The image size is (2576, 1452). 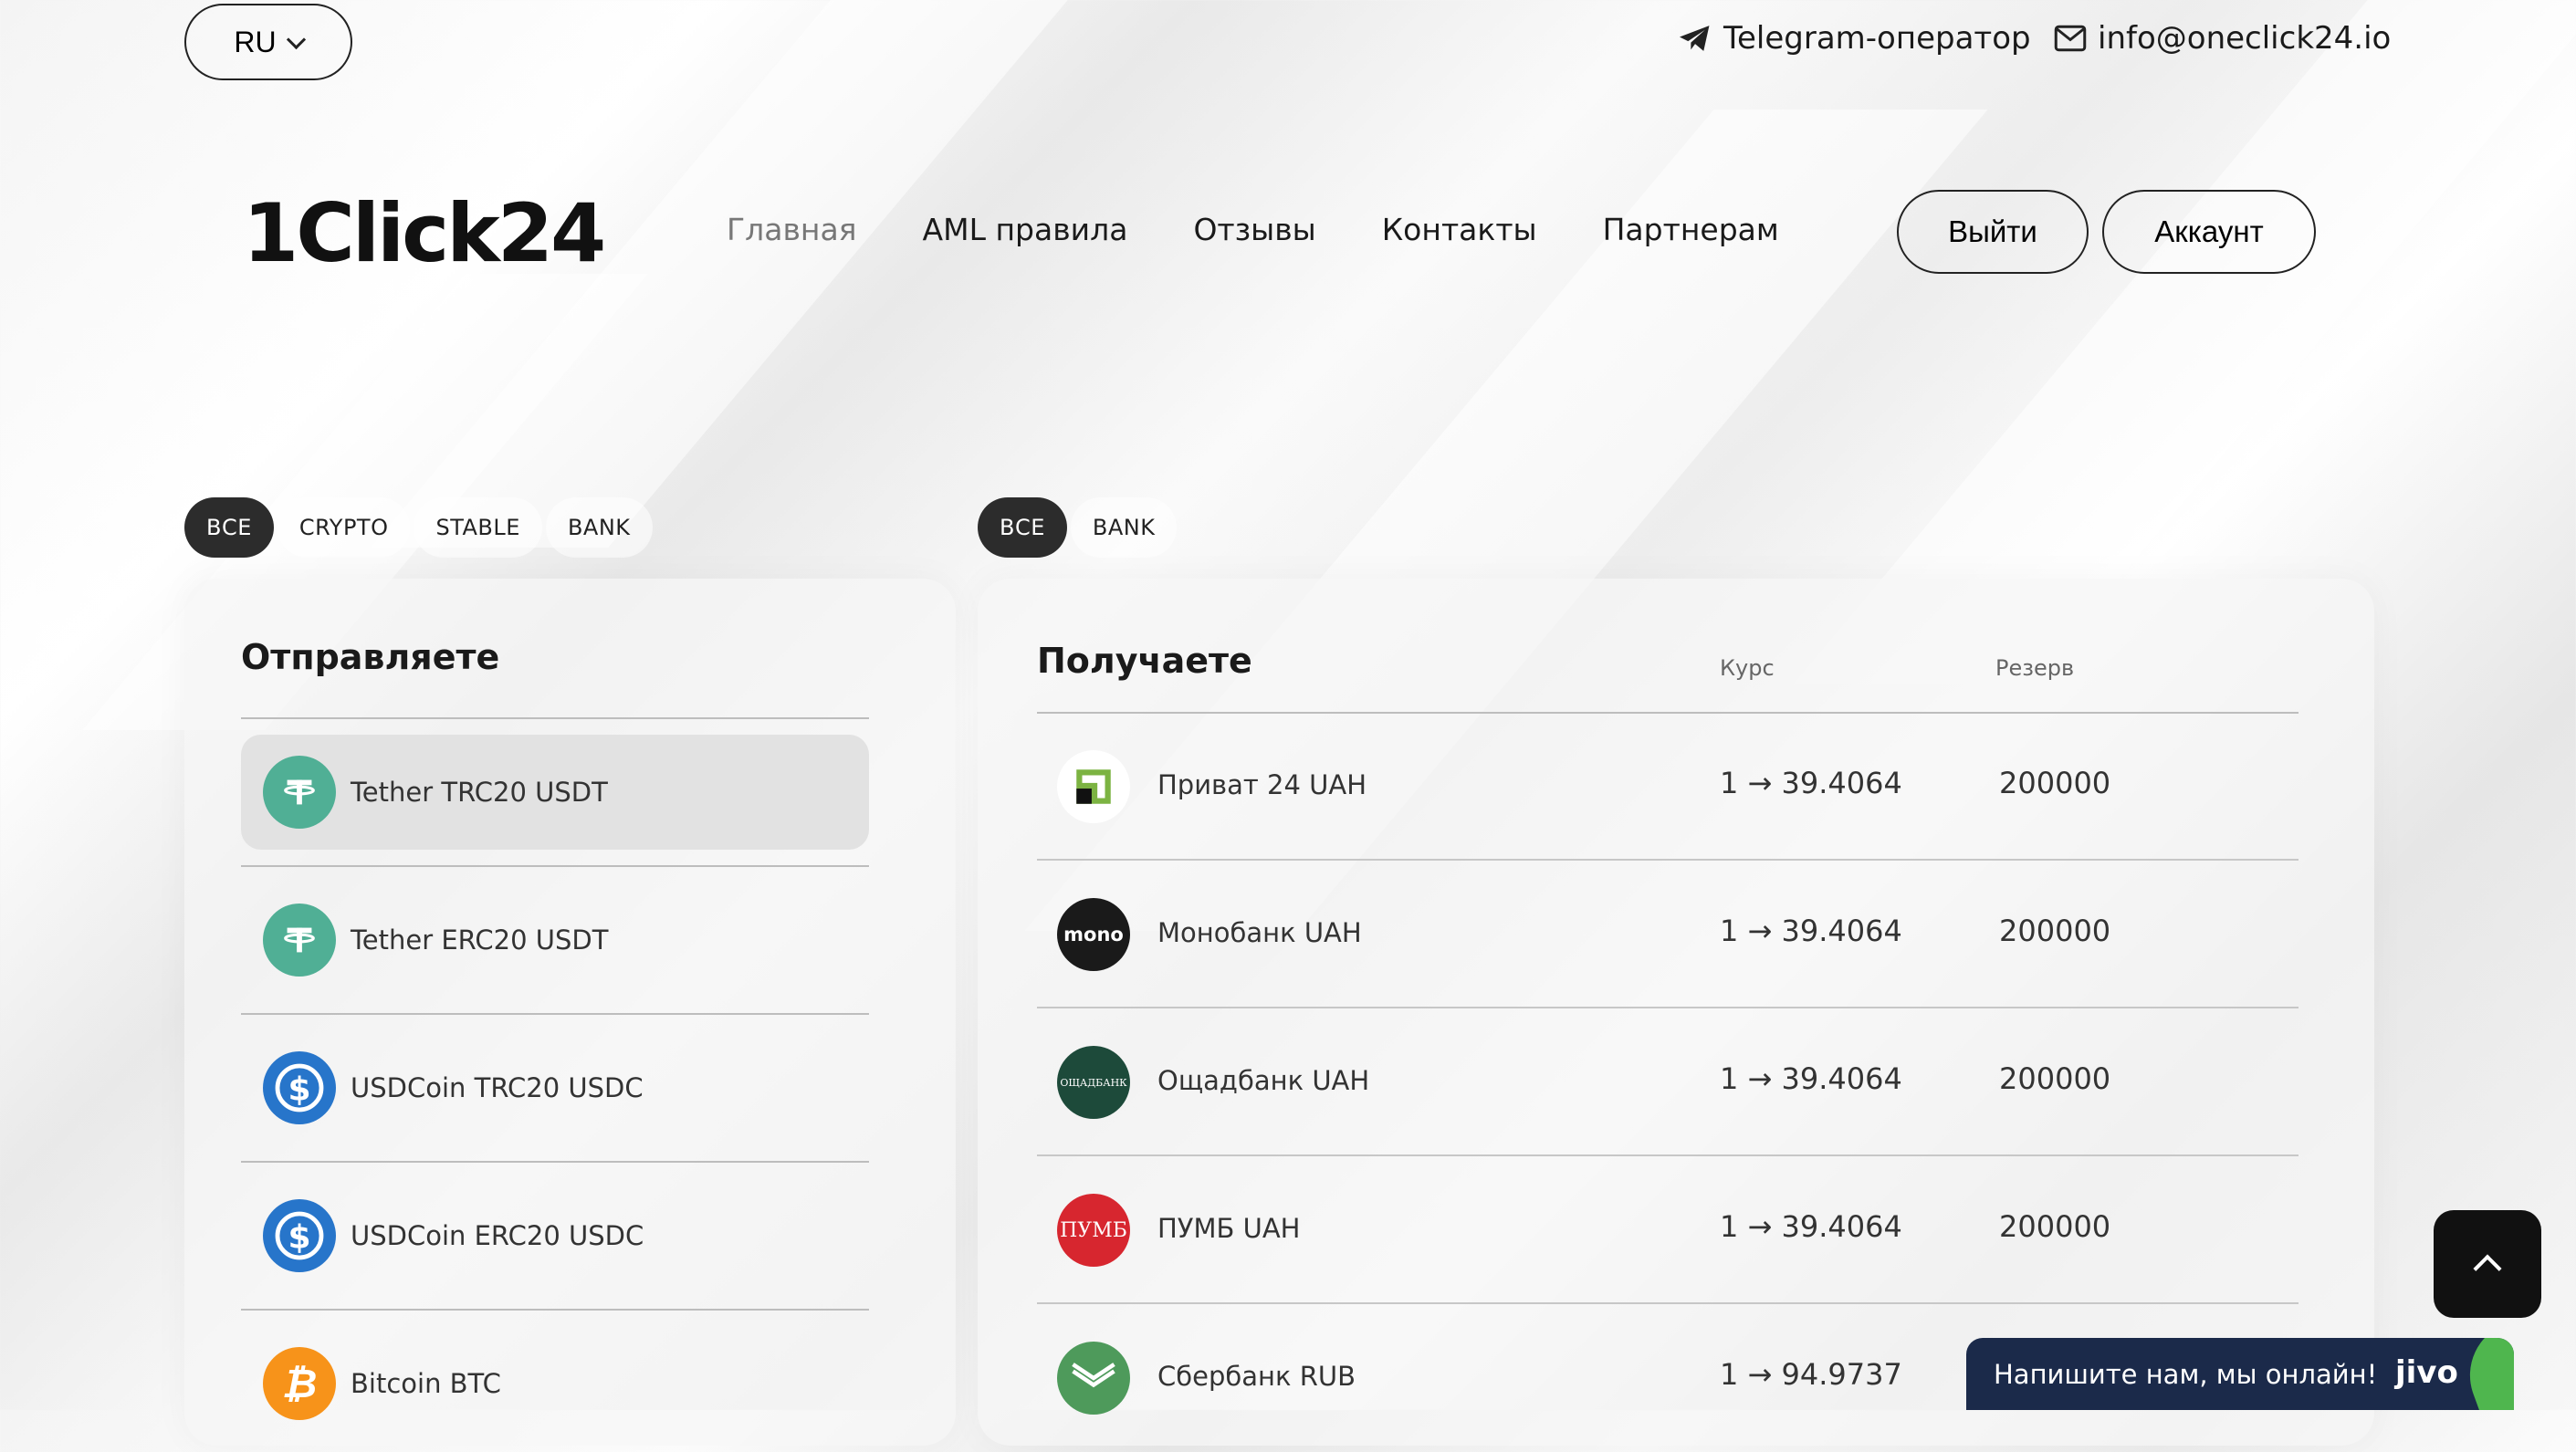 I want to click on send-filter-all: ВСЕ, so click(x=229, y=527).